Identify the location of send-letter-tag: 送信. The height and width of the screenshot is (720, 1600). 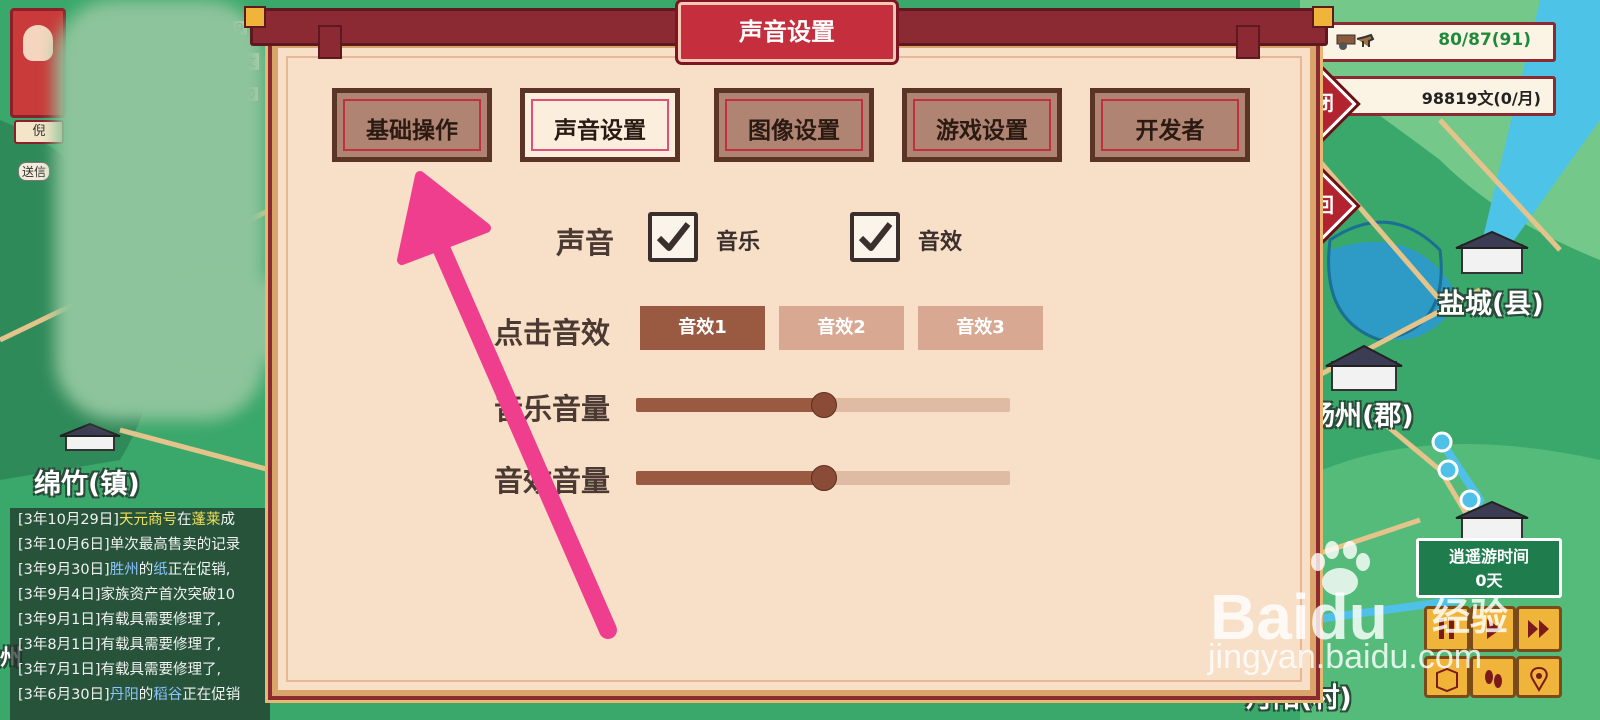
(34, 171).